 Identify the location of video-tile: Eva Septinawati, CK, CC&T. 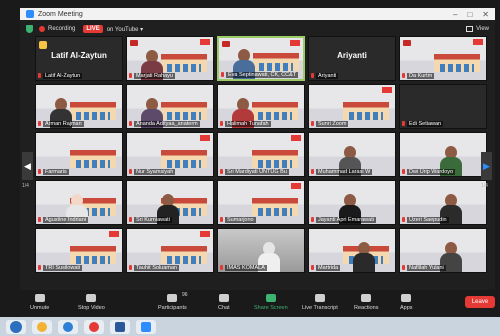
(261, 58).